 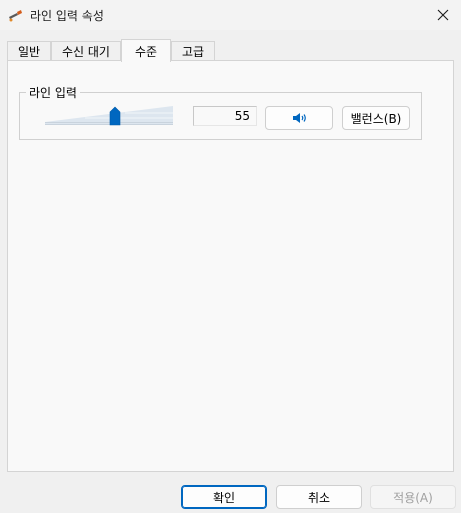 I want to click on tab-listen: 수신 대기, so click(x=86, y=51).